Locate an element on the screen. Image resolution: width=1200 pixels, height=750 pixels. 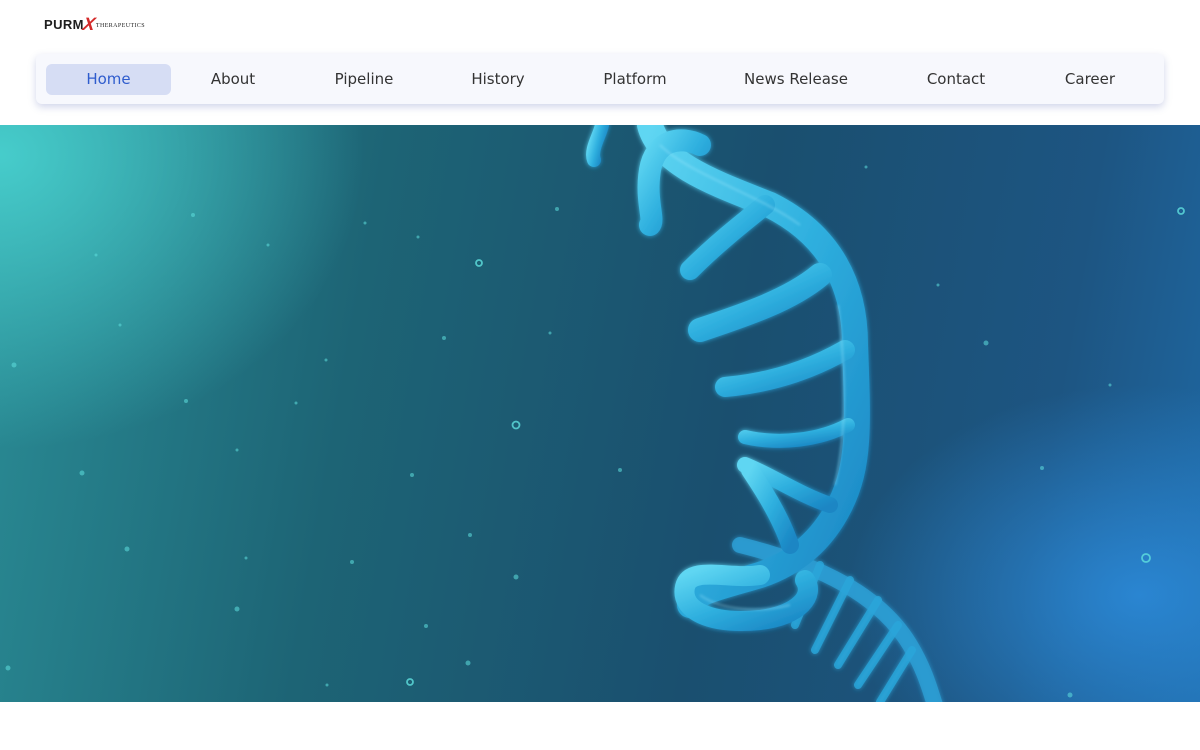
logo-text-purm: PURM is located at coordinates (64, 24).